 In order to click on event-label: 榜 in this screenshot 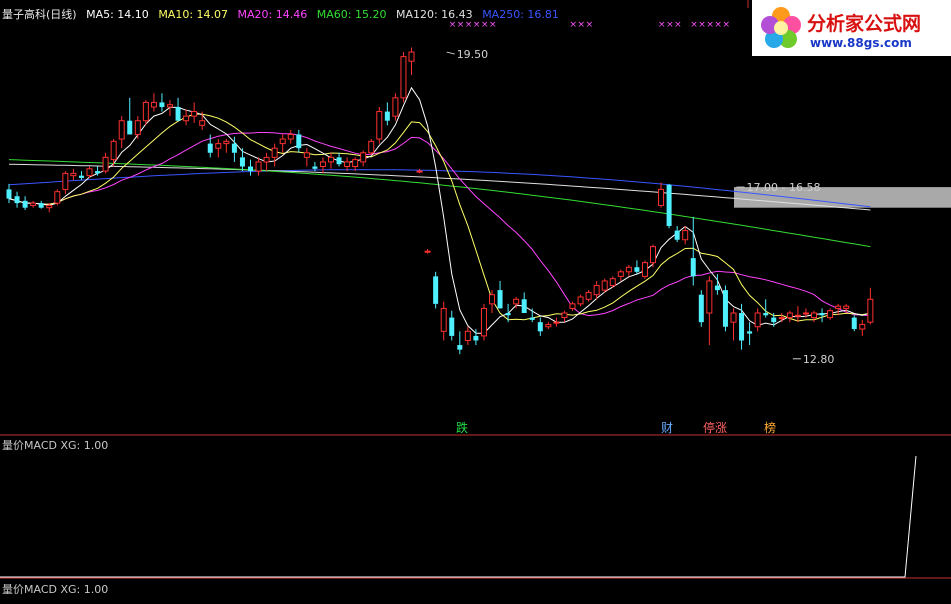, I will do `click(770, 427)`.